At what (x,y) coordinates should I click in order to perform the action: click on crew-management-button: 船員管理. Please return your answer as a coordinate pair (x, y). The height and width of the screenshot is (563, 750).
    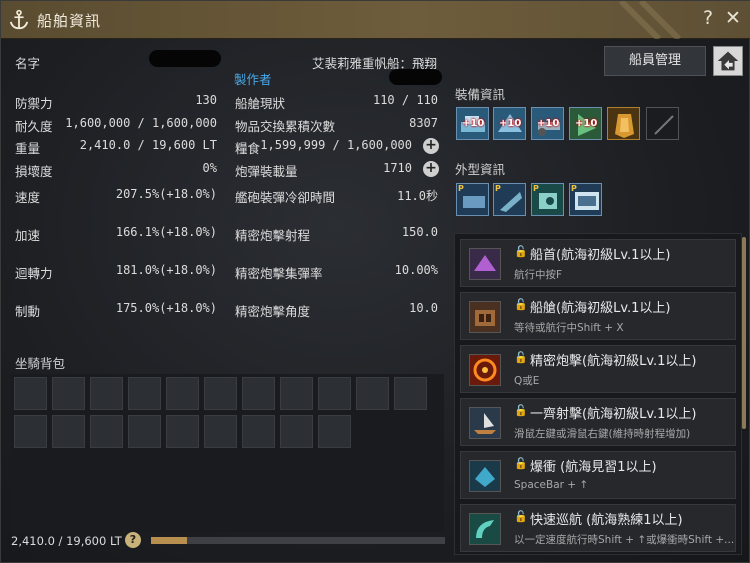
    Looking at the image, I should click on (655, 61).